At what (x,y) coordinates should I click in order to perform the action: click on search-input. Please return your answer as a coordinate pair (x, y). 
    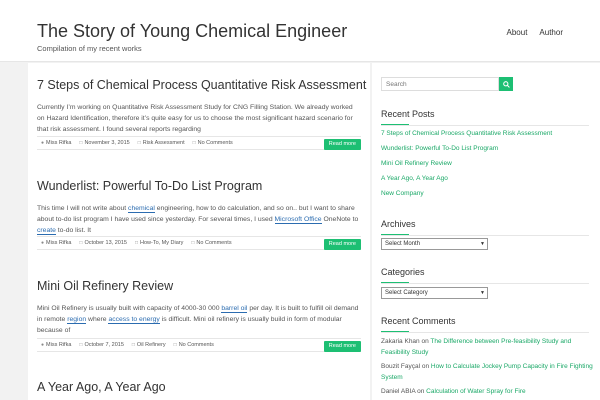
    Looking at the image, I should click on (440, 84).